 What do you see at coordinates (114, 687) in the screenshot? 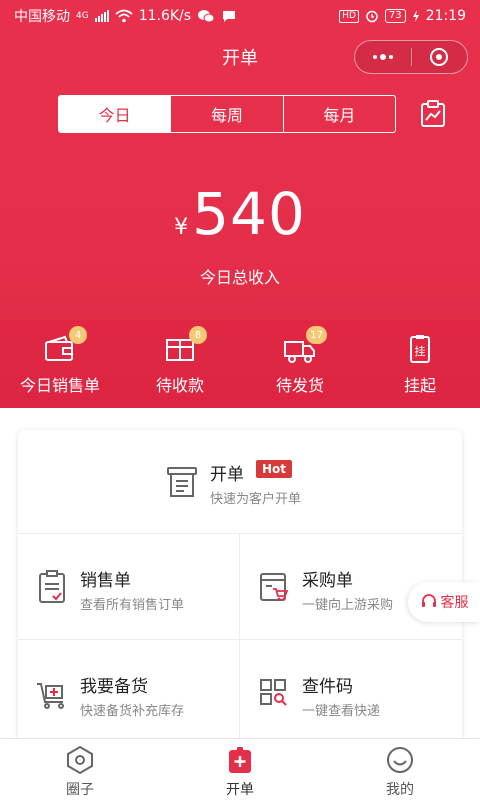
I see `cell-title: 我要备货` at bounding box center [114, 687].